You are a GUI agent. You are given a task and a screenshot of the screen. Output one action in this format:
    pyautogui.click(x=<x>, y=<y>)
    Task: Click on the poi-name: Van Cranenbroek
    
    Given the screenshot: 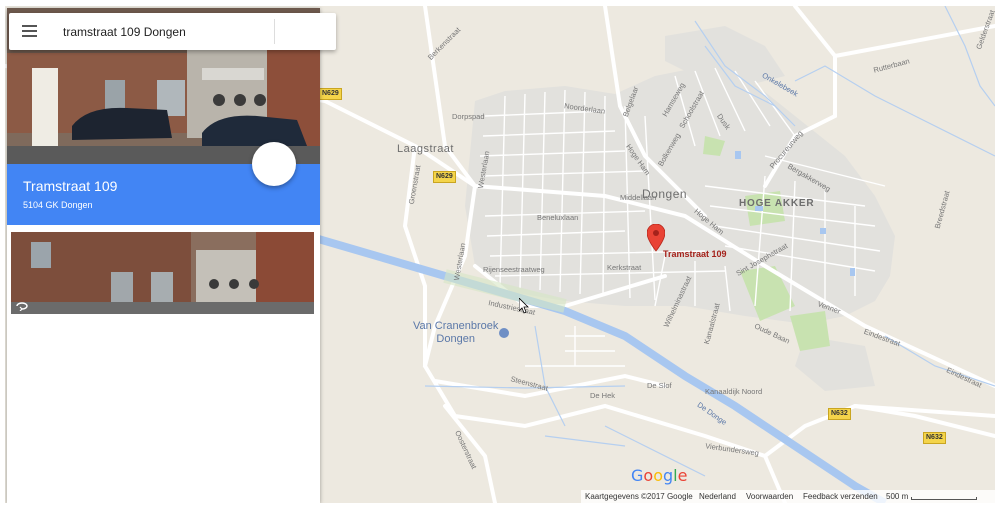 What is the action you would take?
    pyautogui.click(x=456, y=326)
    